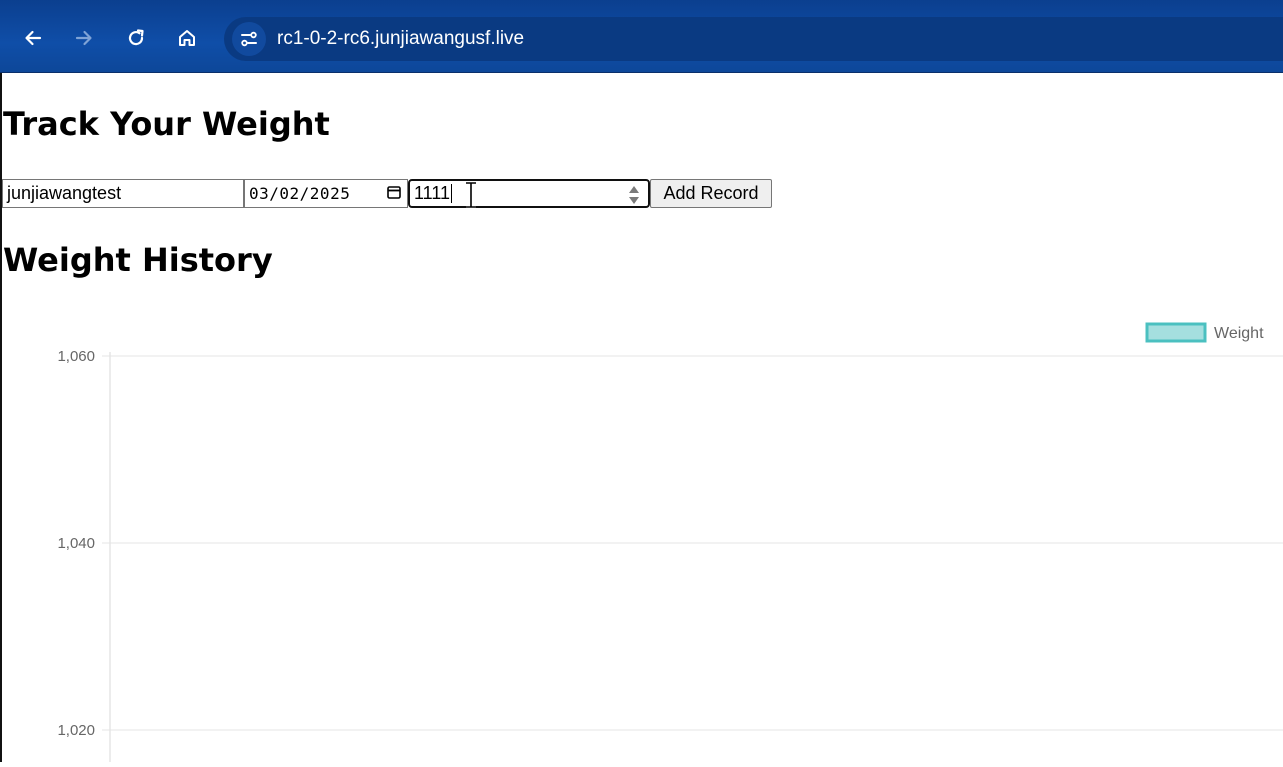  Describe the element at coordinates (452, 193) in the screenshot. I see `text-caret` at that location.